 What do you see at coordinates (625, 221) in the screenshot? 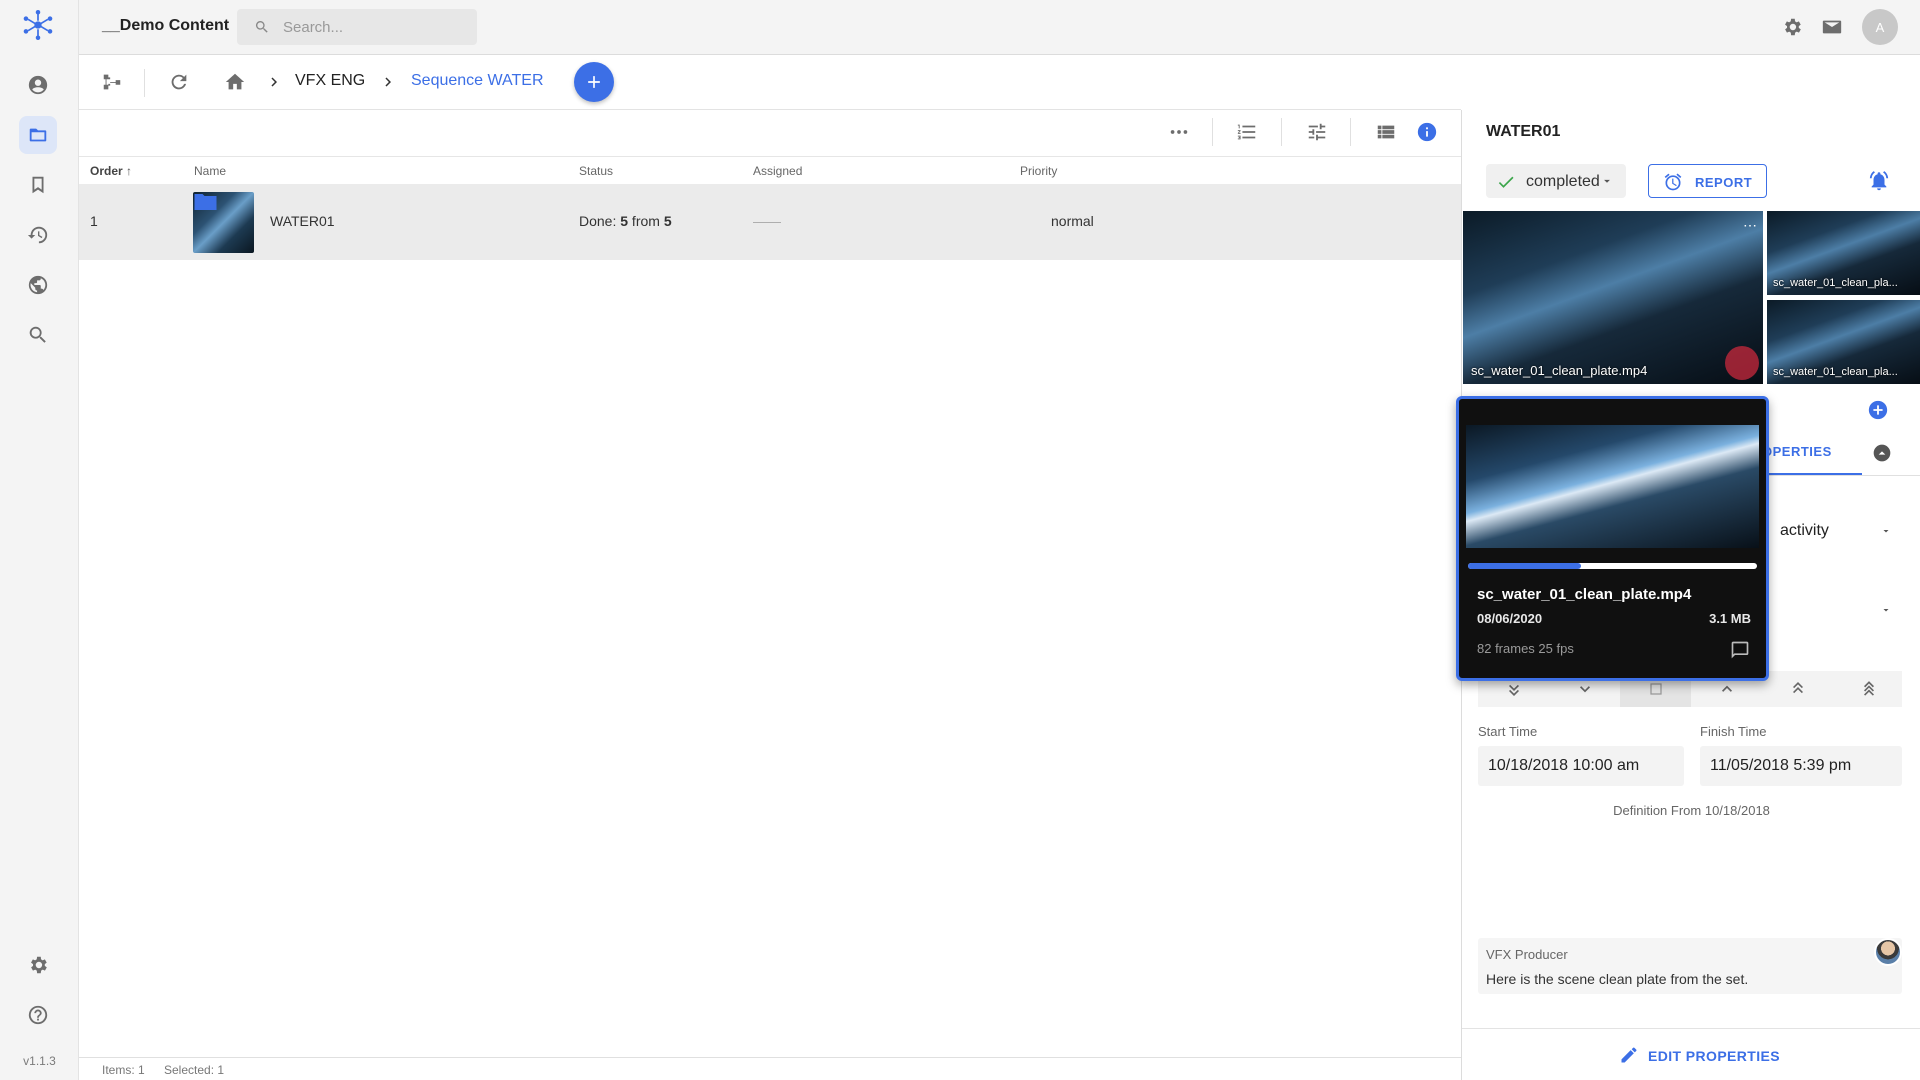
I see `row-status: Done: 5 from 5` at bounding box center [625, 221].